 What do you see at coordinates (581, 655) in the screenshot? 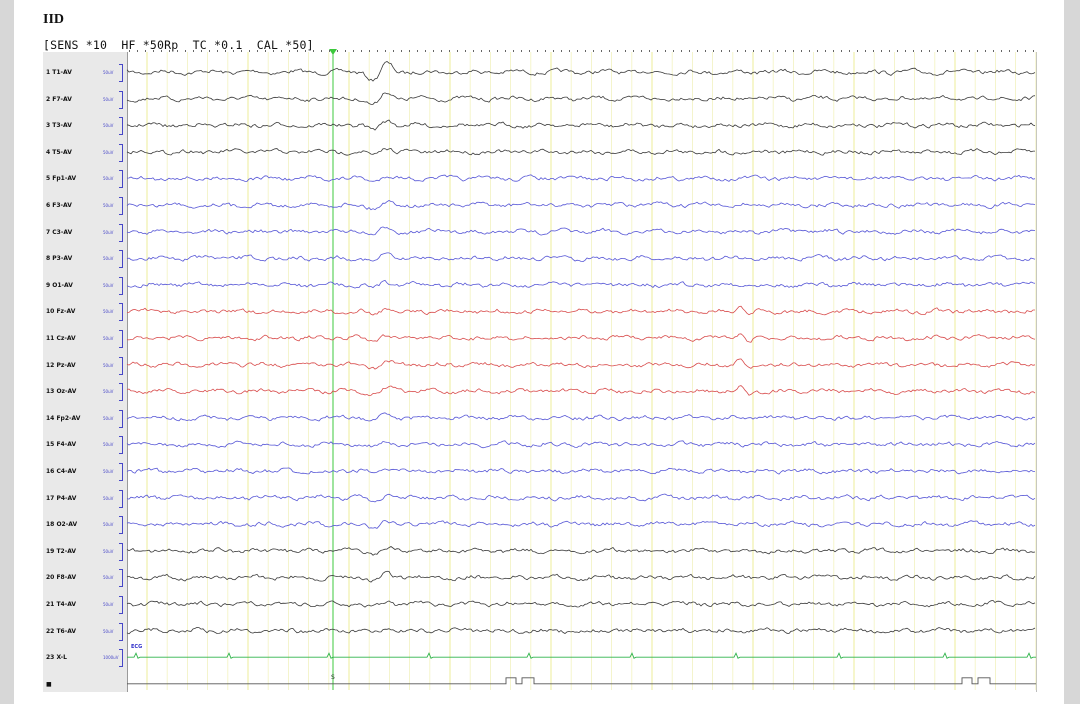
I see `ecg-trace` at bounding box center [581, 655].